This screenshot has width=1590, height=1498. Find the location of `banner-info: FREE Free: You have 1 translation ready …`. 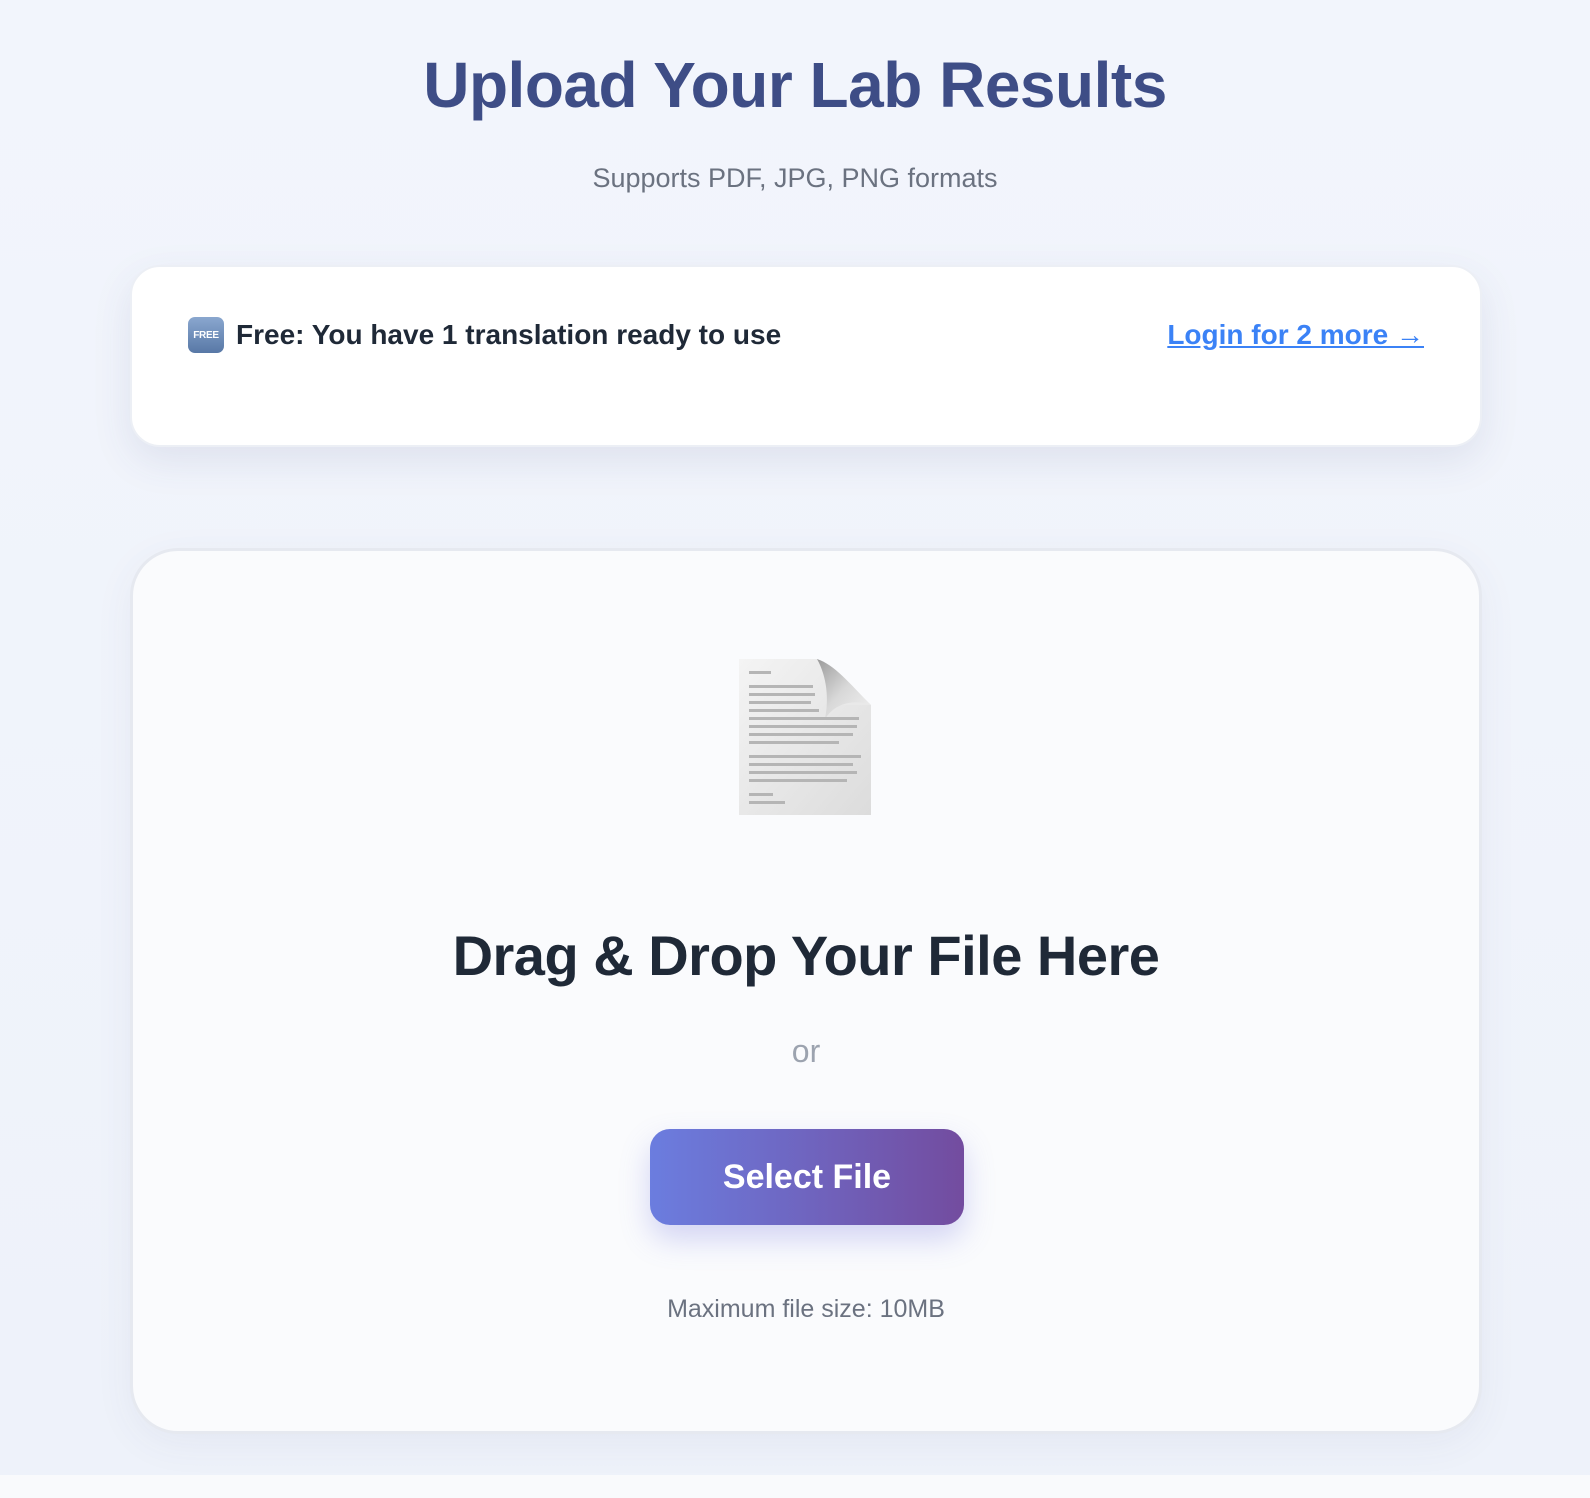

banner-info: FREE Free: You have 1 translation ready … is located at coordinates (484, 335).